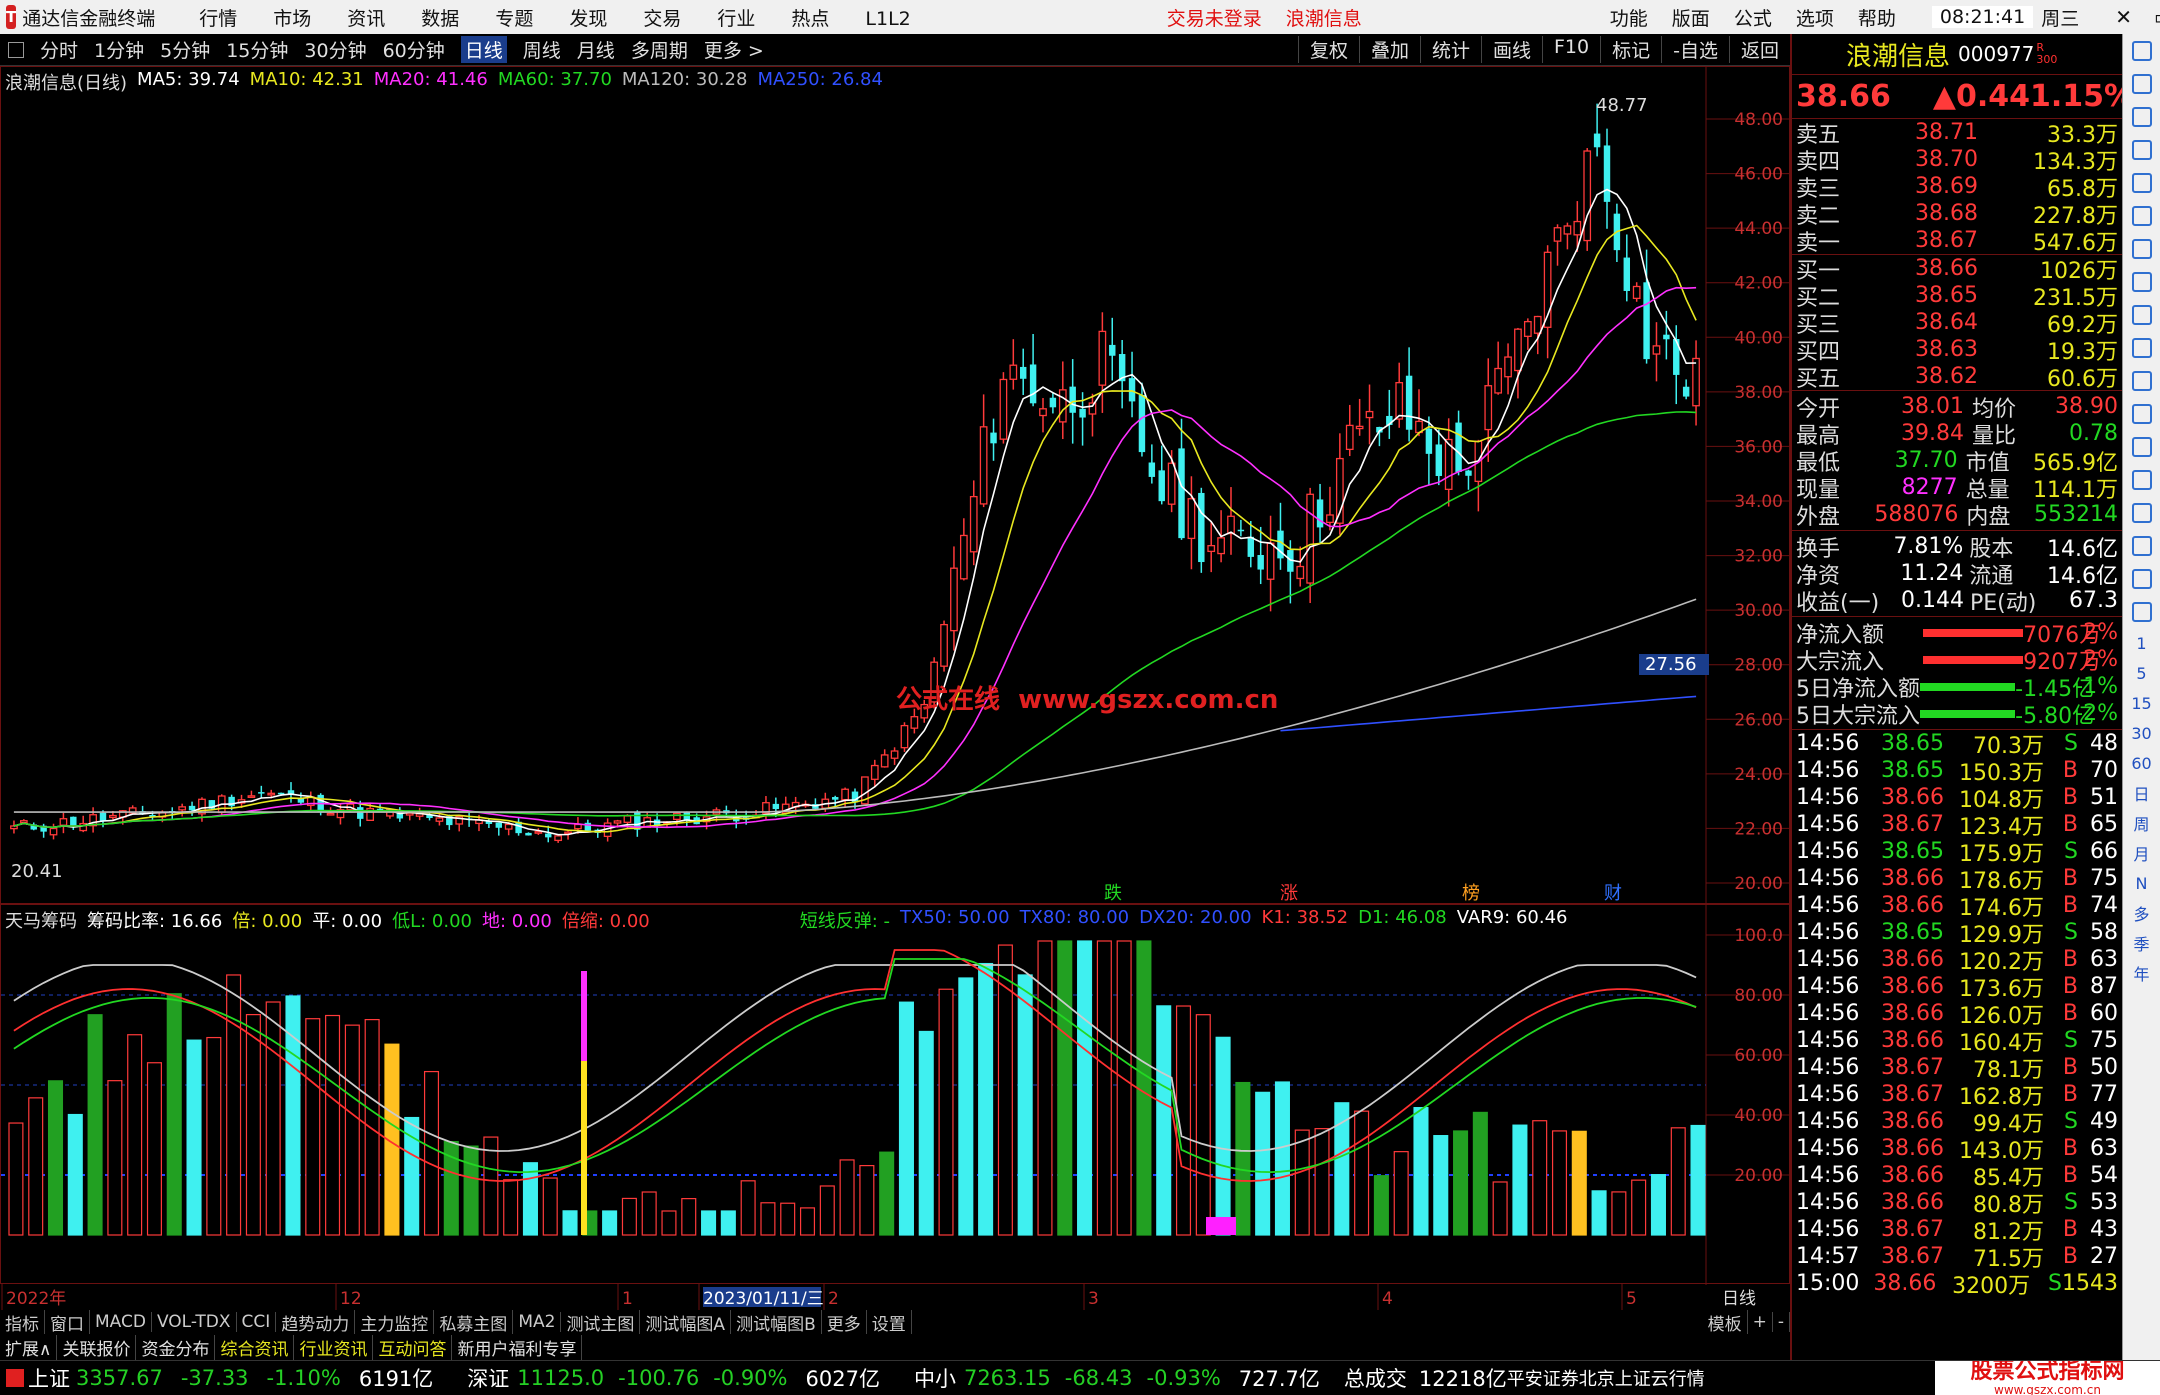  What do you see at coordinates (2142, 883) in the screenshot?
I see `sidebar-period-42: N` at bounding box center [2142, 883].